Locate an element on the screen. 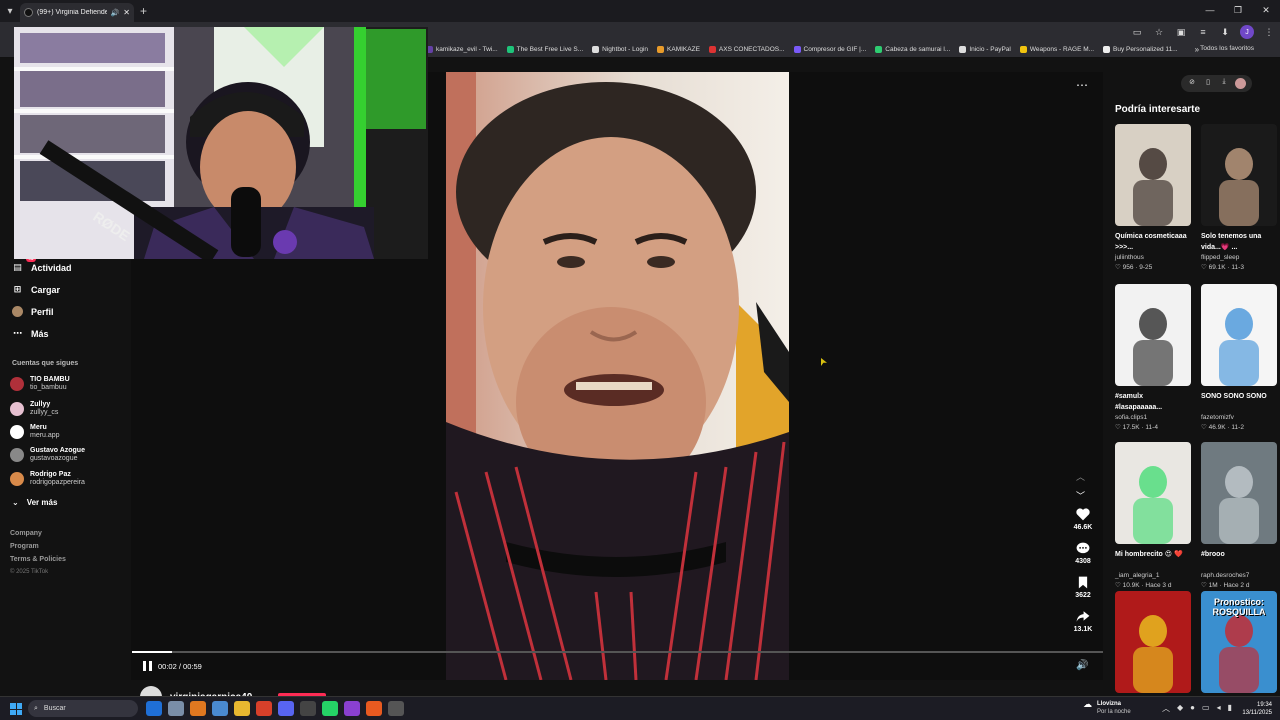 This screenshot has height=720, width=1280. thumbnail-overlay-text: Pronostico: ROSQUILLA is located at coordinates (1239, 607).